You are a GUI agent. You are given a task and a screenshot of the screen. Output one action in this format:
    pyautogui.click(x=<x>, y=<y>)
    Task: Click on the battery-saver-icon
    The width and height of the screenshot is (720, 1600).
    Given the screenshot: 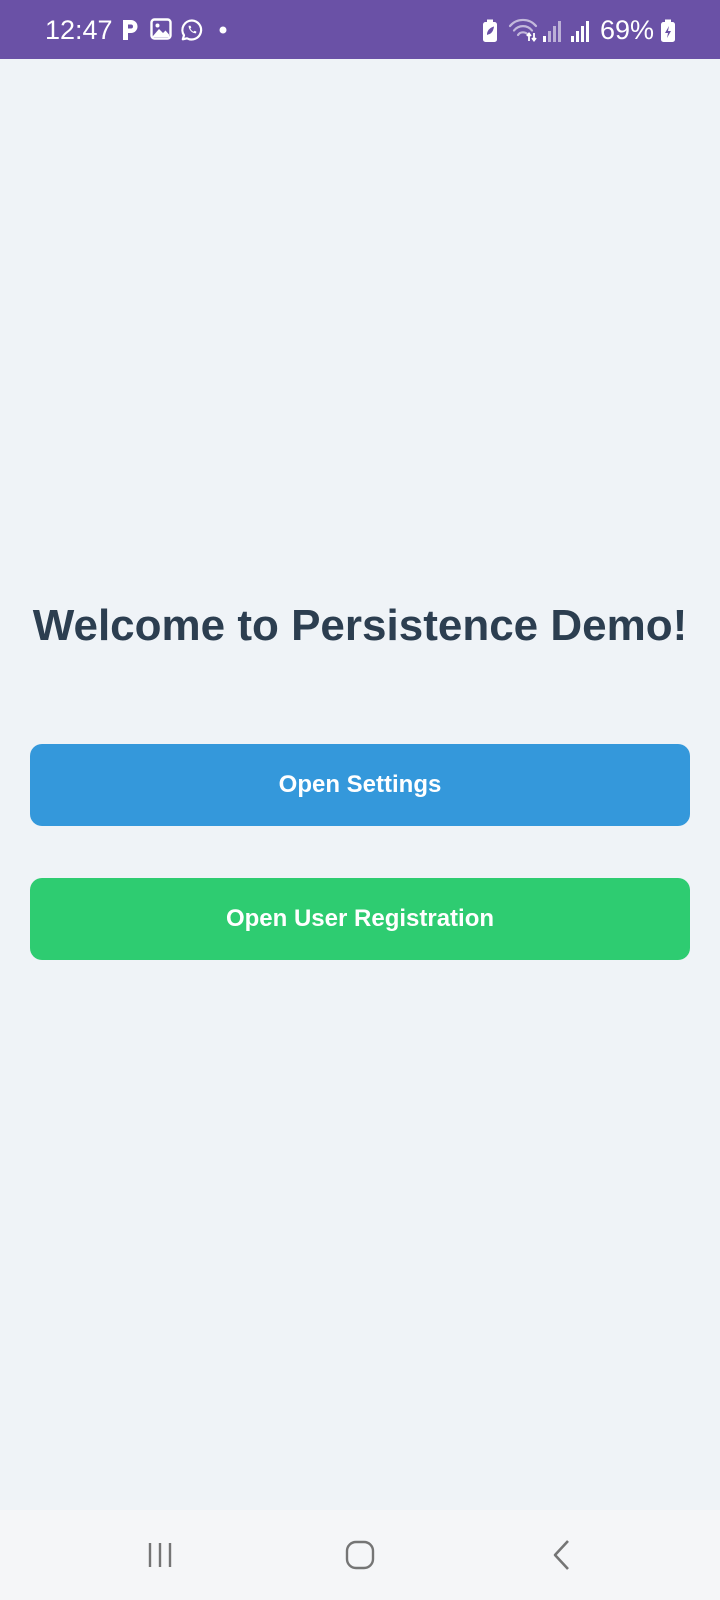 What is the action you would take?
    pyautogui.click(x=490, y=30)
    